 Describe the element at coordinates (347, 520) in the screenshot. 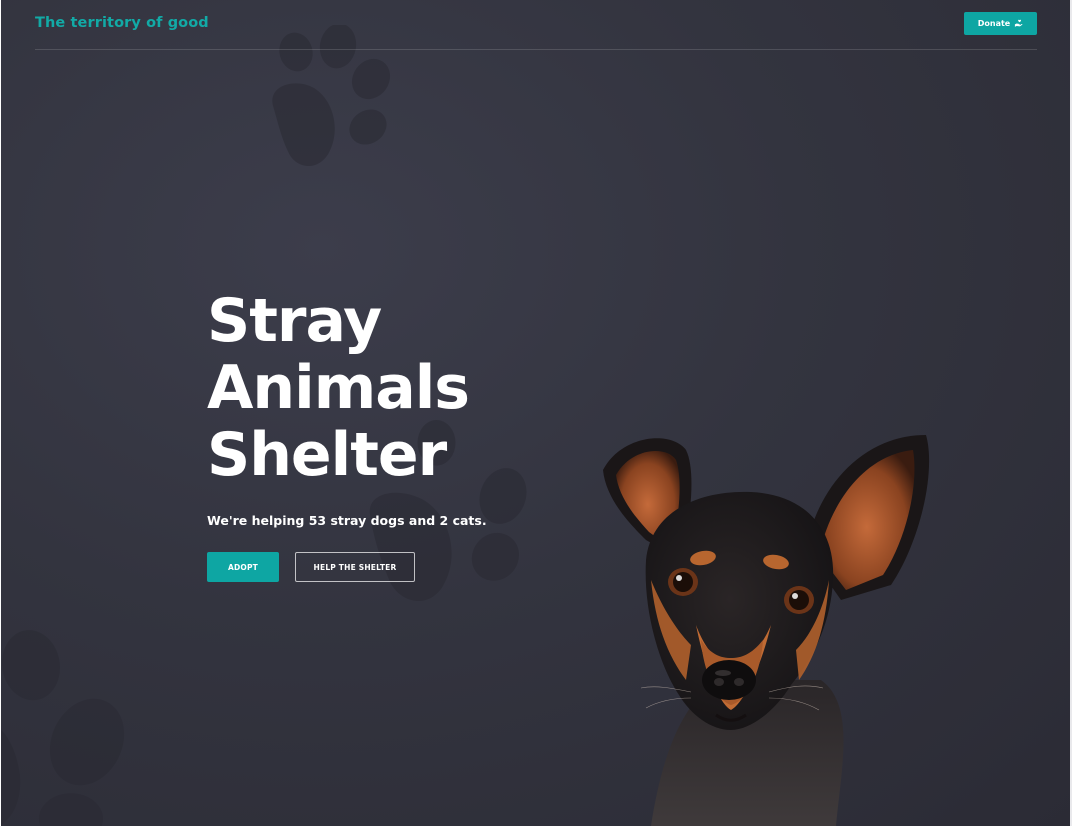

I see `hero-subtitle: We're helping 53 stray dogs and 2 cats.` at that location.